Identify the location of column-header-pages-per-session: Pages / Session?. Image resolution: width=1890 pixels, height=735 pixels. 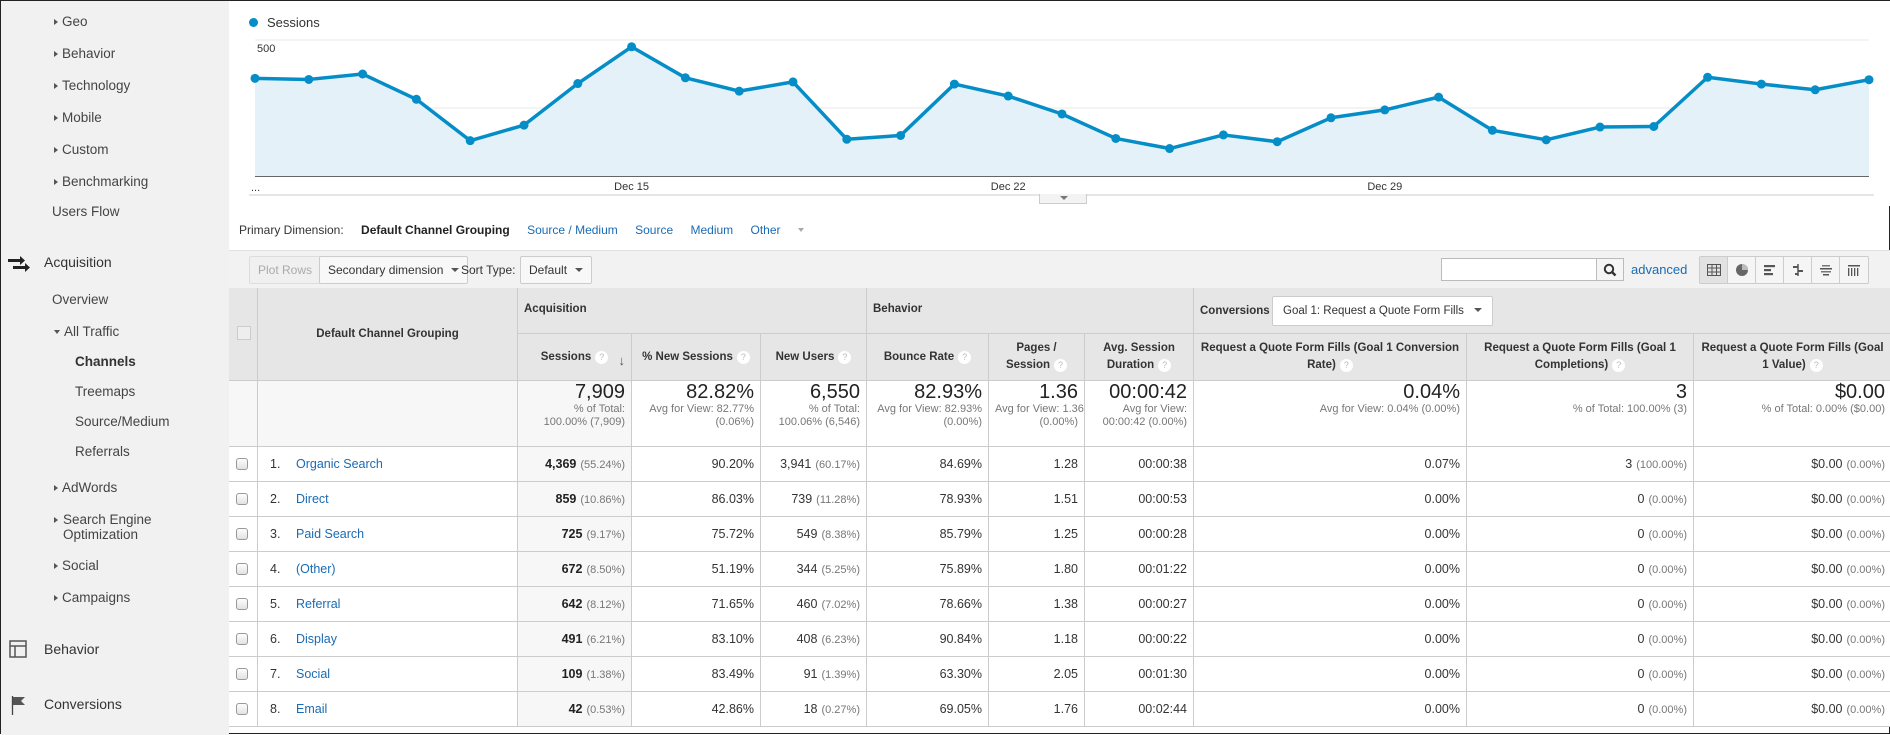
(1037, 357).